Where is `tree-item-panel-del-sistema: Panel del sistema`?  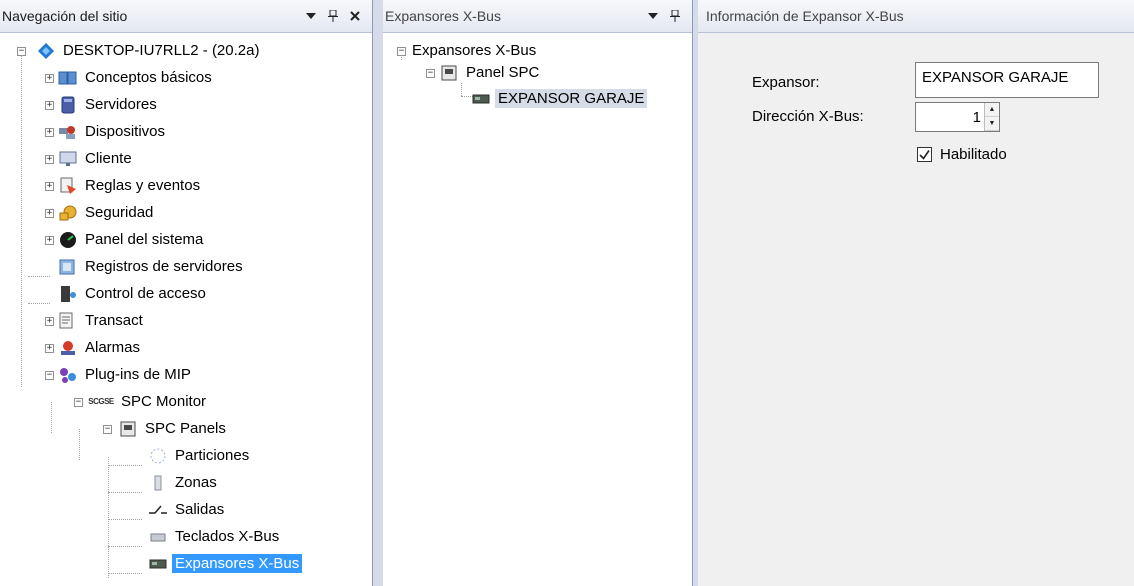 tree-item-panel-del-sistema: Panel del sistema is located at coordinates (132, 239).